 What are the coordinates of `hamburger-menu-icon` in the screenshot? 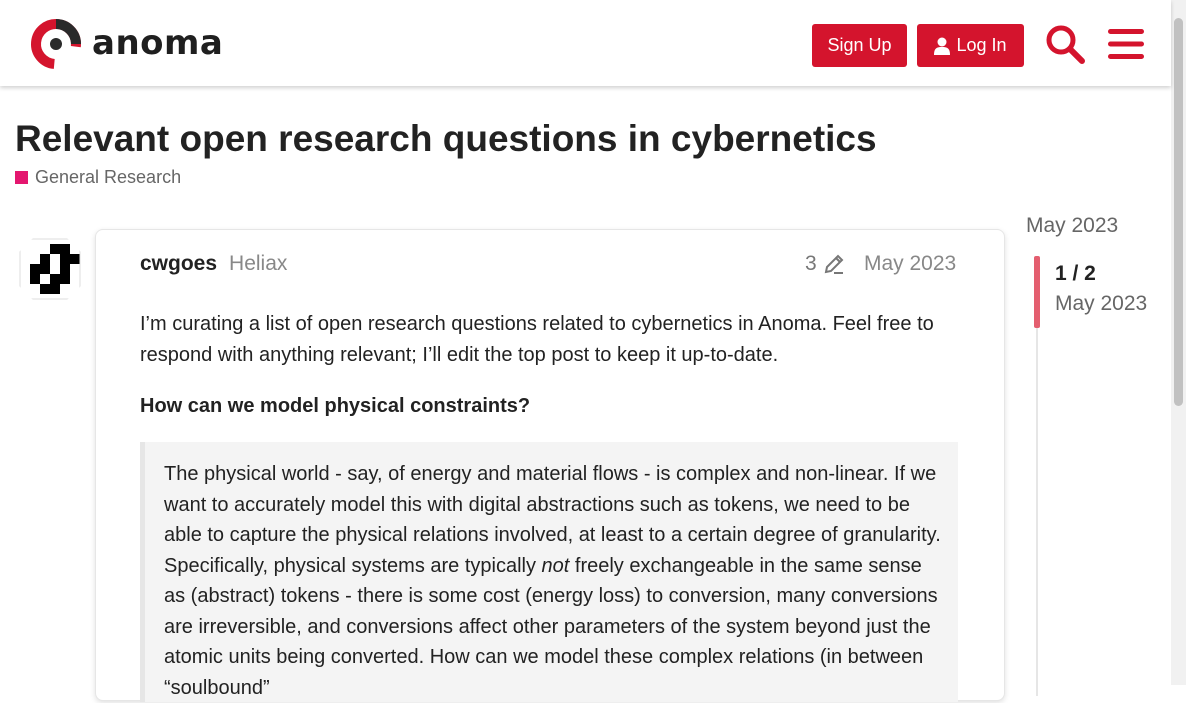 It's located at (1126, 44).